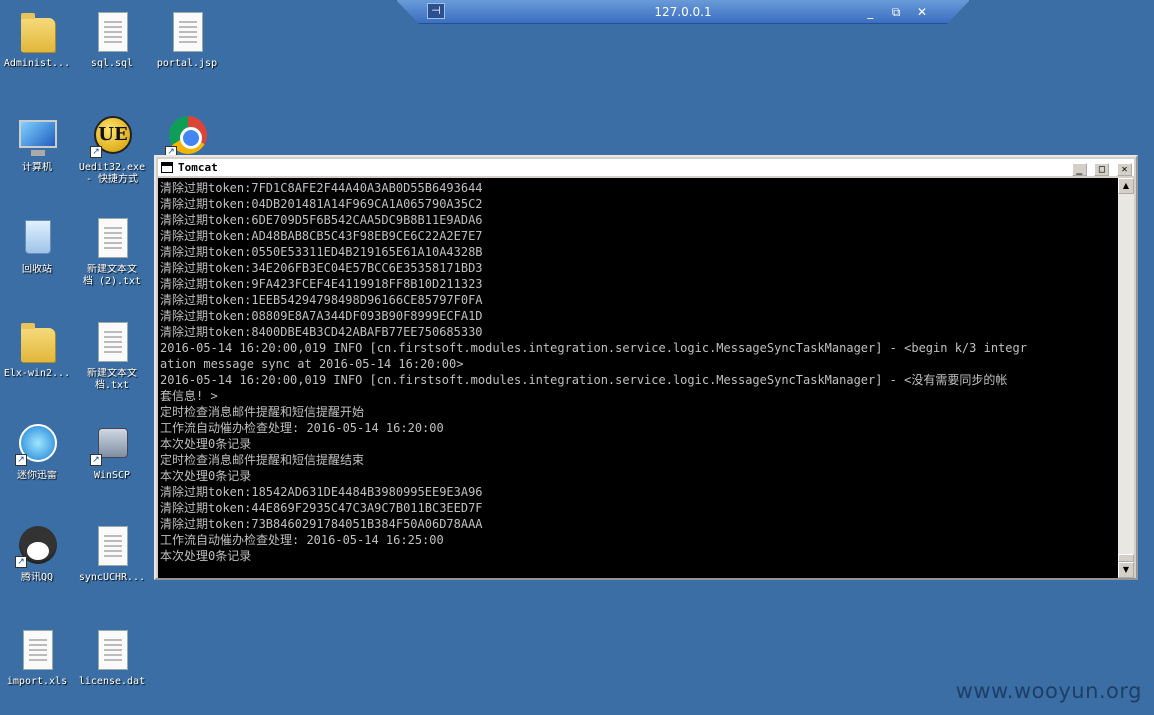 Image resolution: width=1154 pixels, height=715 pixels. I want to click on console-line: 定时检查消息邮件提醒和短信提醒结束, so click(262, 460).